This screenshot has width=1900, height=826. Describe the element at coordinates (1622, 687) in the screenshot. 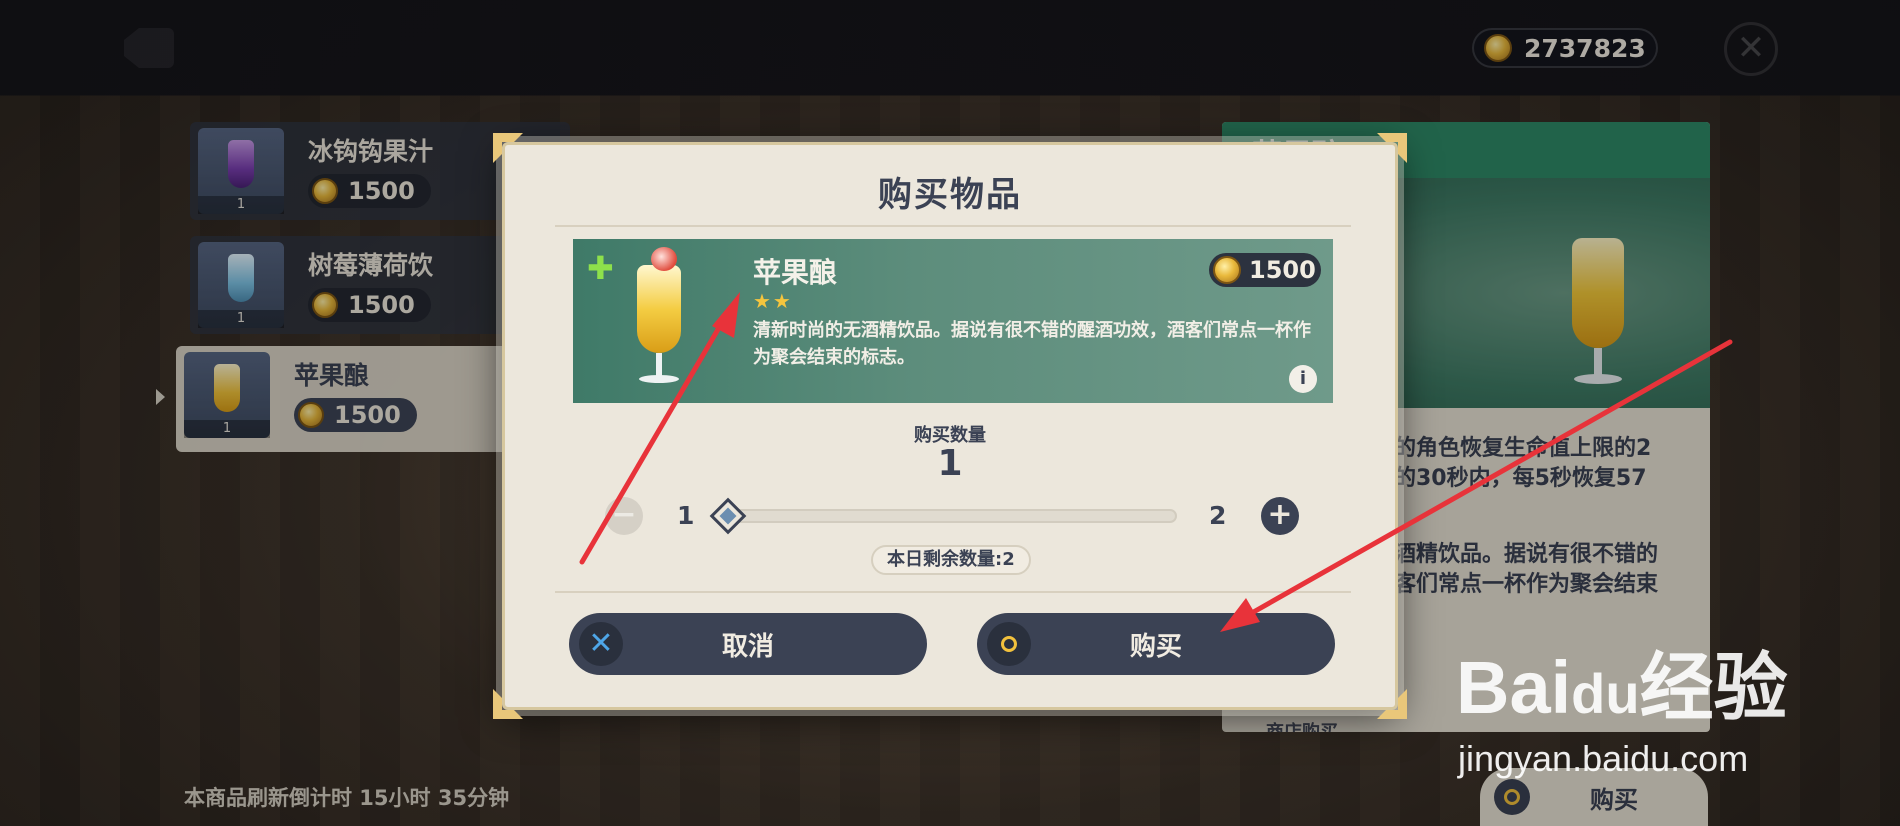

I see `baidu-watermark-logo: Baidu经验` at that location.